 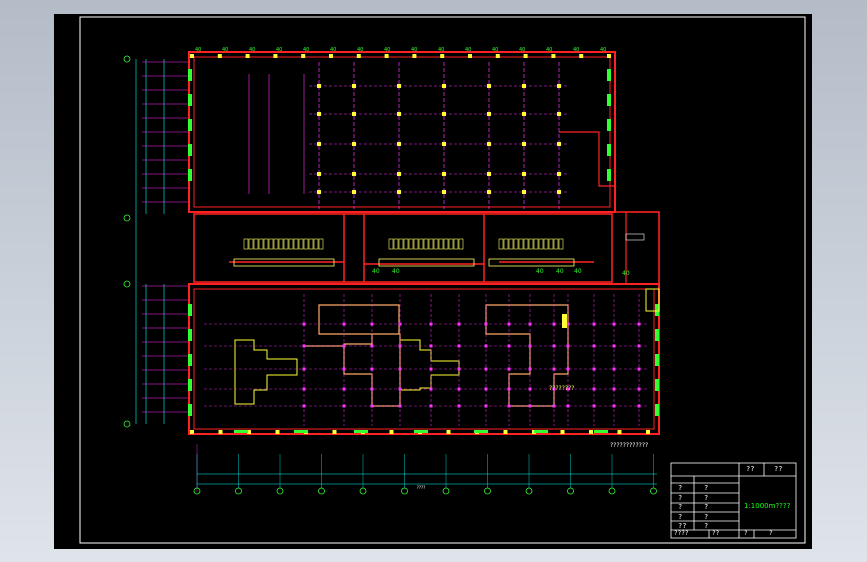 I want to click on title-block-header-left: ??, so click(x=750, y=469).